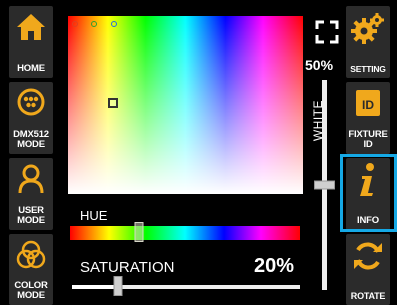  I want to click on user-mode-button: USER MODE, so click(31, 194).